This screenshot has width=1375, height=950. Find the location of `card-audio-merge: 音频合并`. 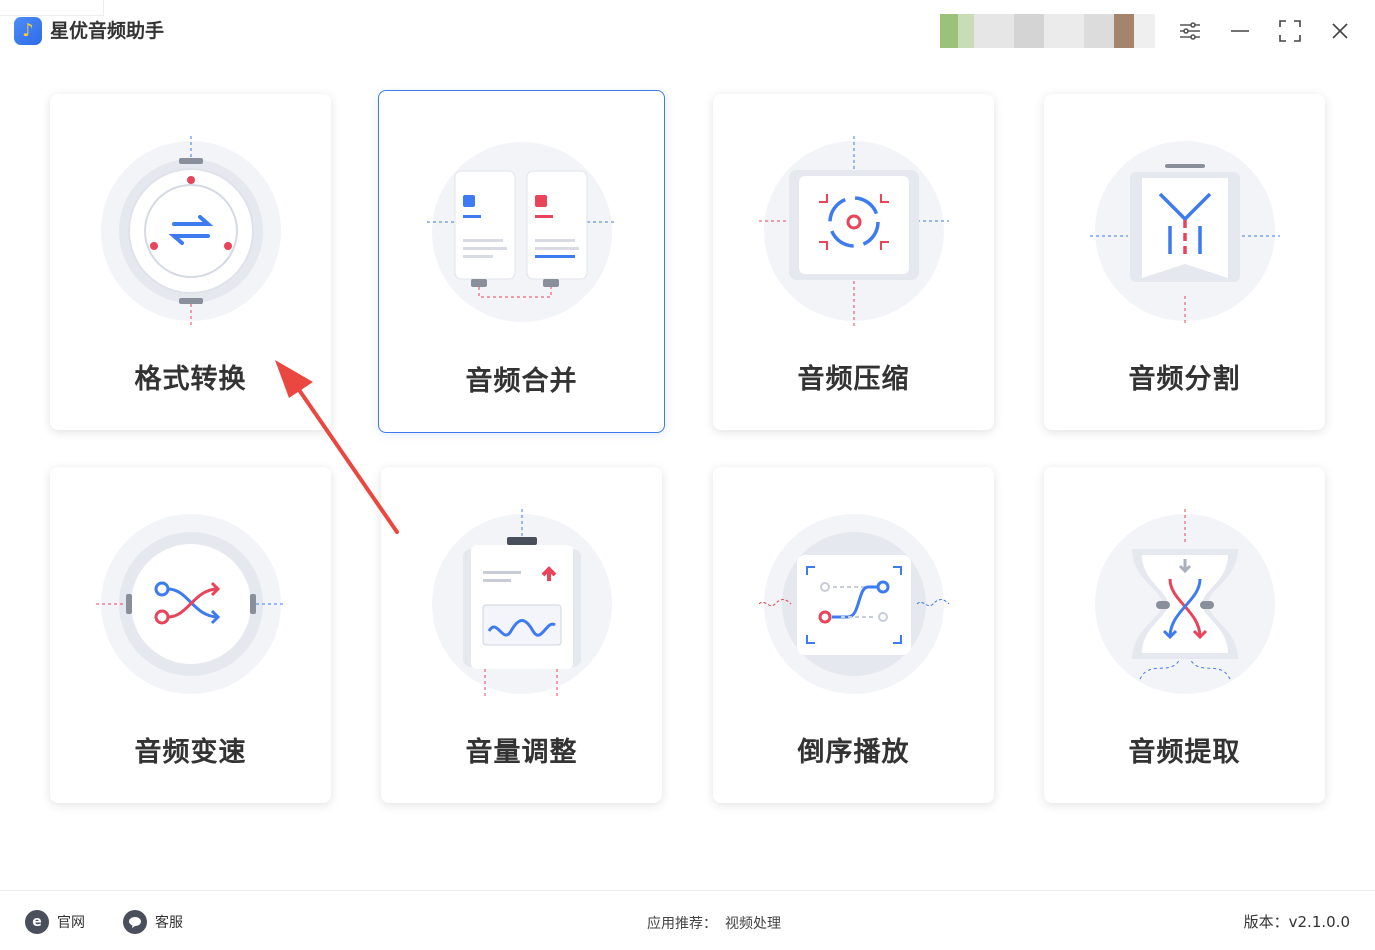

card-audio-merge: 音频合并 is located at coordinates (521, 261).